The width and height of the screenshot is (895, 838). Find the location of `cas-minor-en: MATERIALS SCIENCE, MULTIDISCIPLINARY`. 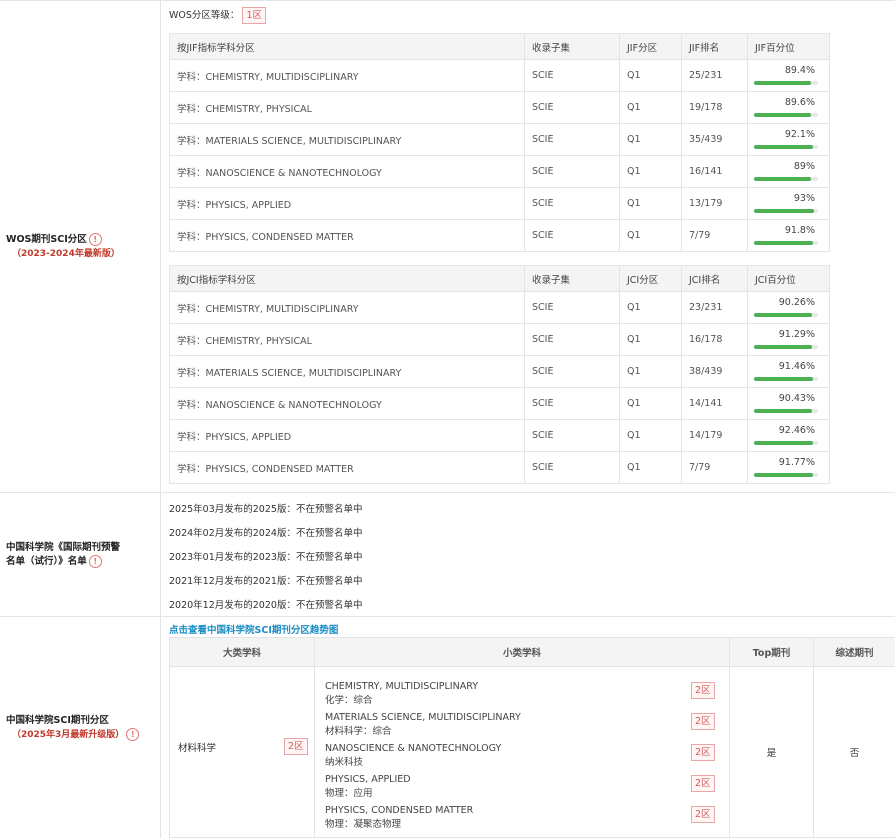

cas-minor-en: MATERIALS SCIENCE, MULTIDISCIPLINARY is located at coordinates (423, 717).